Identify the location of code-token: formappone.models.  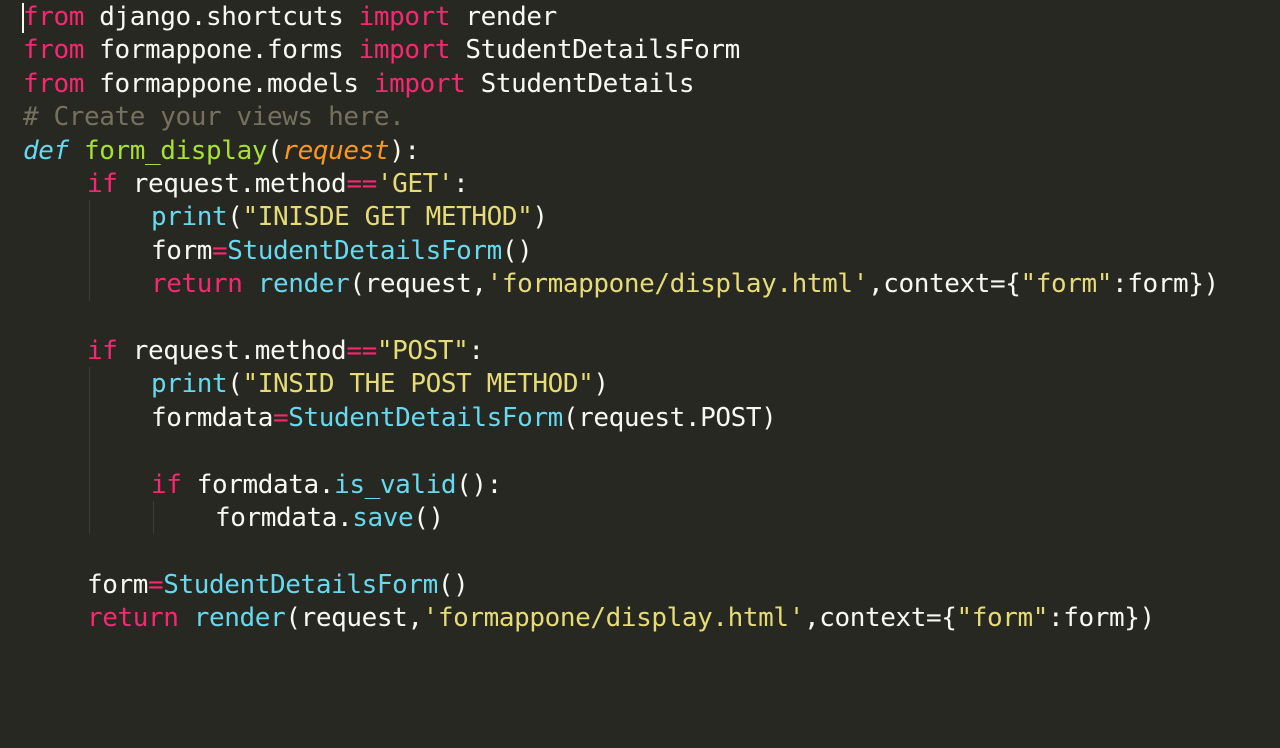
(229, 83).